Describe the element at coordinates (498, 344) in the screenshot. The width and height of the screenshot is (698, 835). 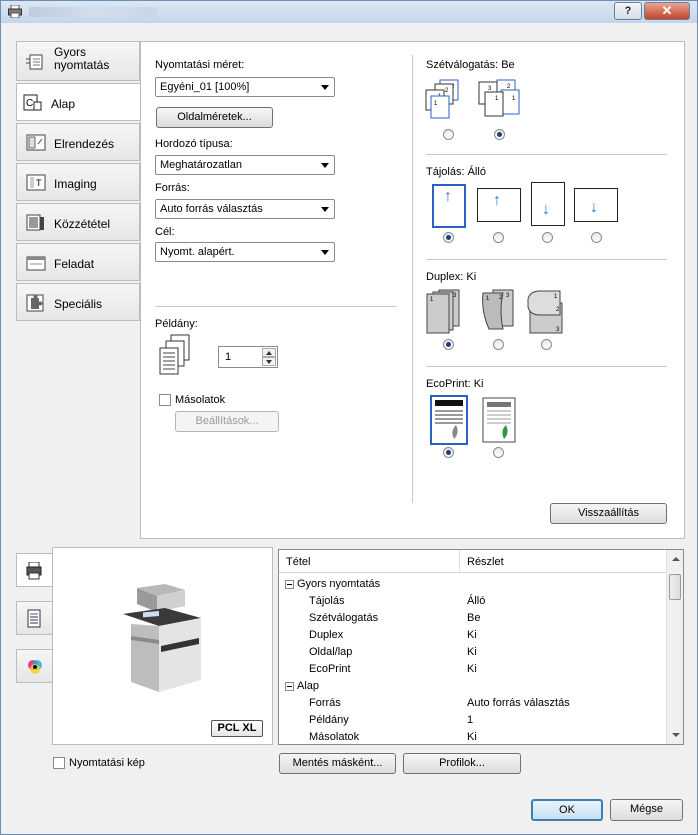
I see `duplex-long-edge-radio` at that location.